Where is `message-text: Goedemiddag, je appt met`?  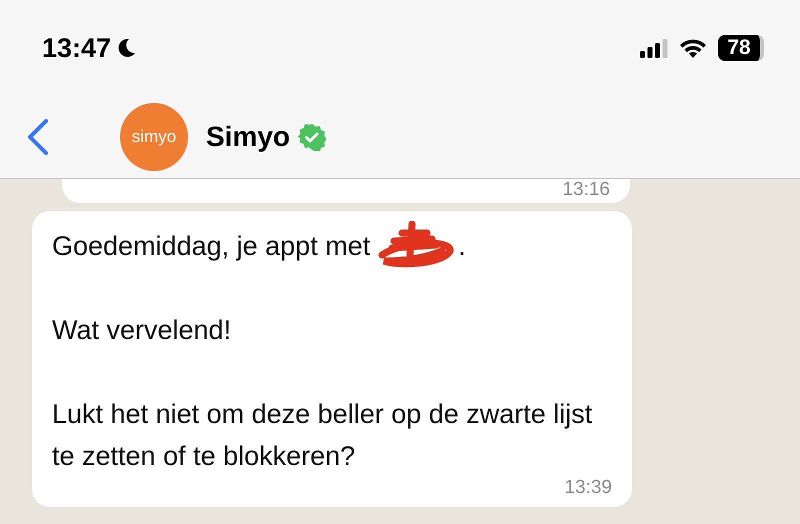 message-text: Goedemiddag, je appt met is located at coordinates (211, 246).